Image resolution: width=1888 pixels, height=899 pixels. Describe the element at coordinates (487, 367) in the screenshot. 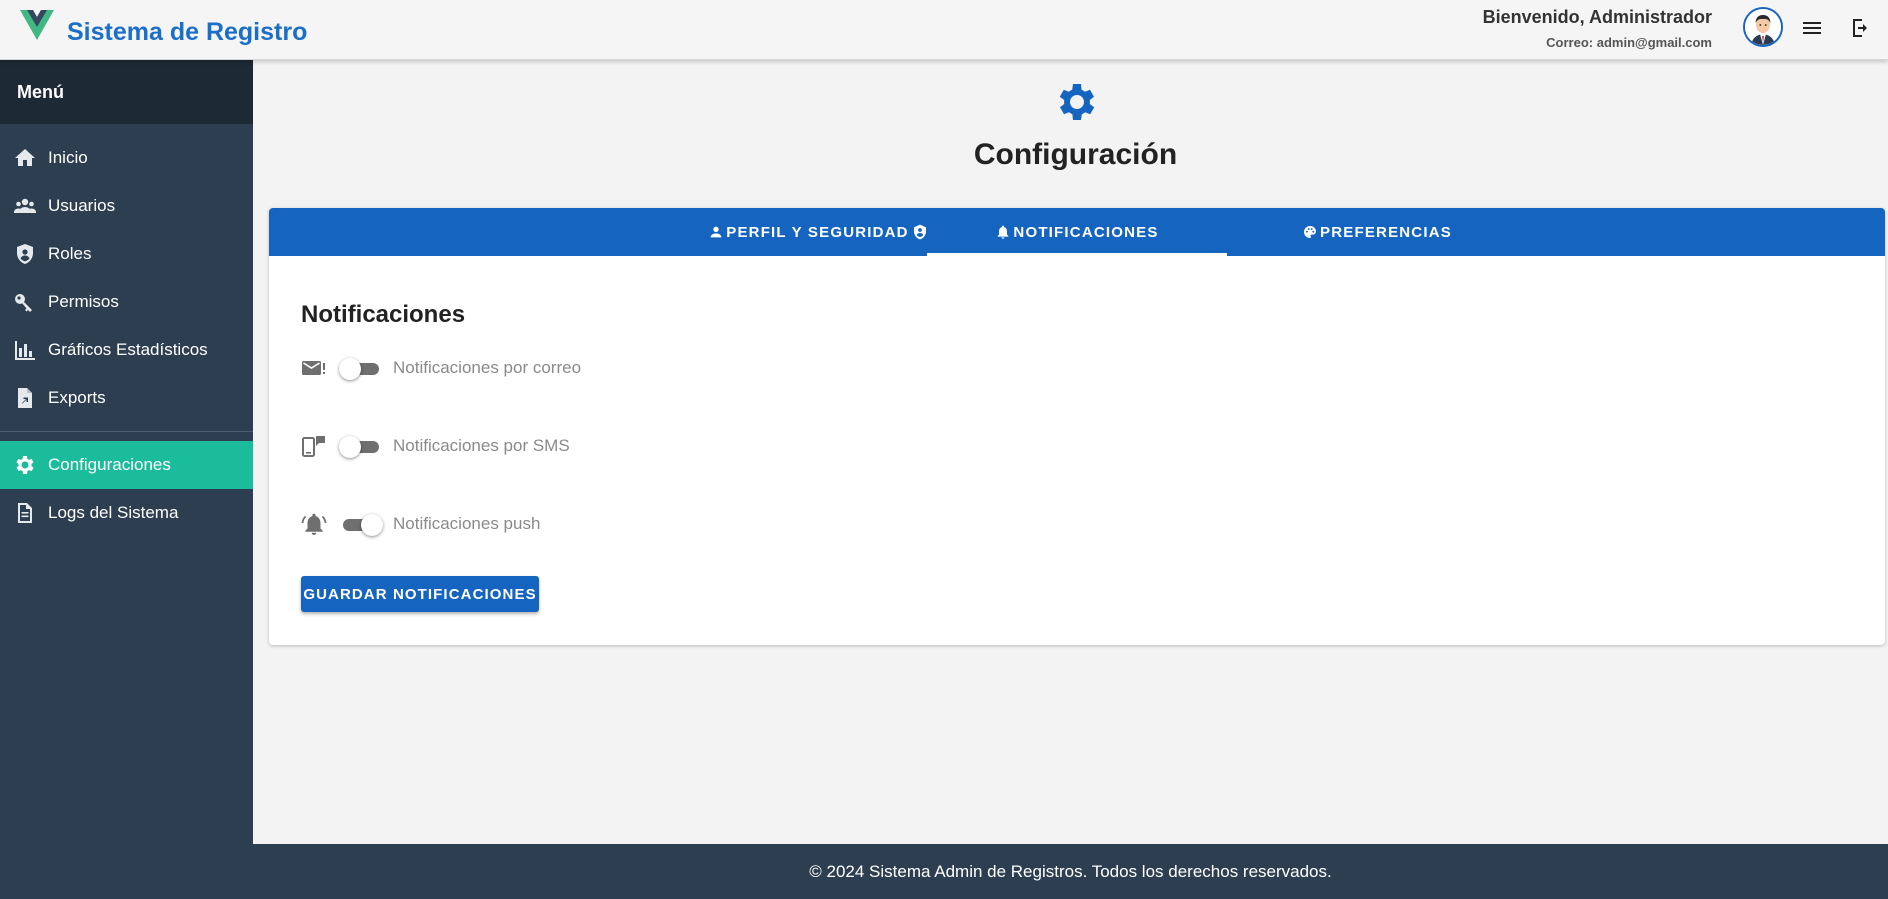

I see `notification-label: Notificaciones por correo` at that location.